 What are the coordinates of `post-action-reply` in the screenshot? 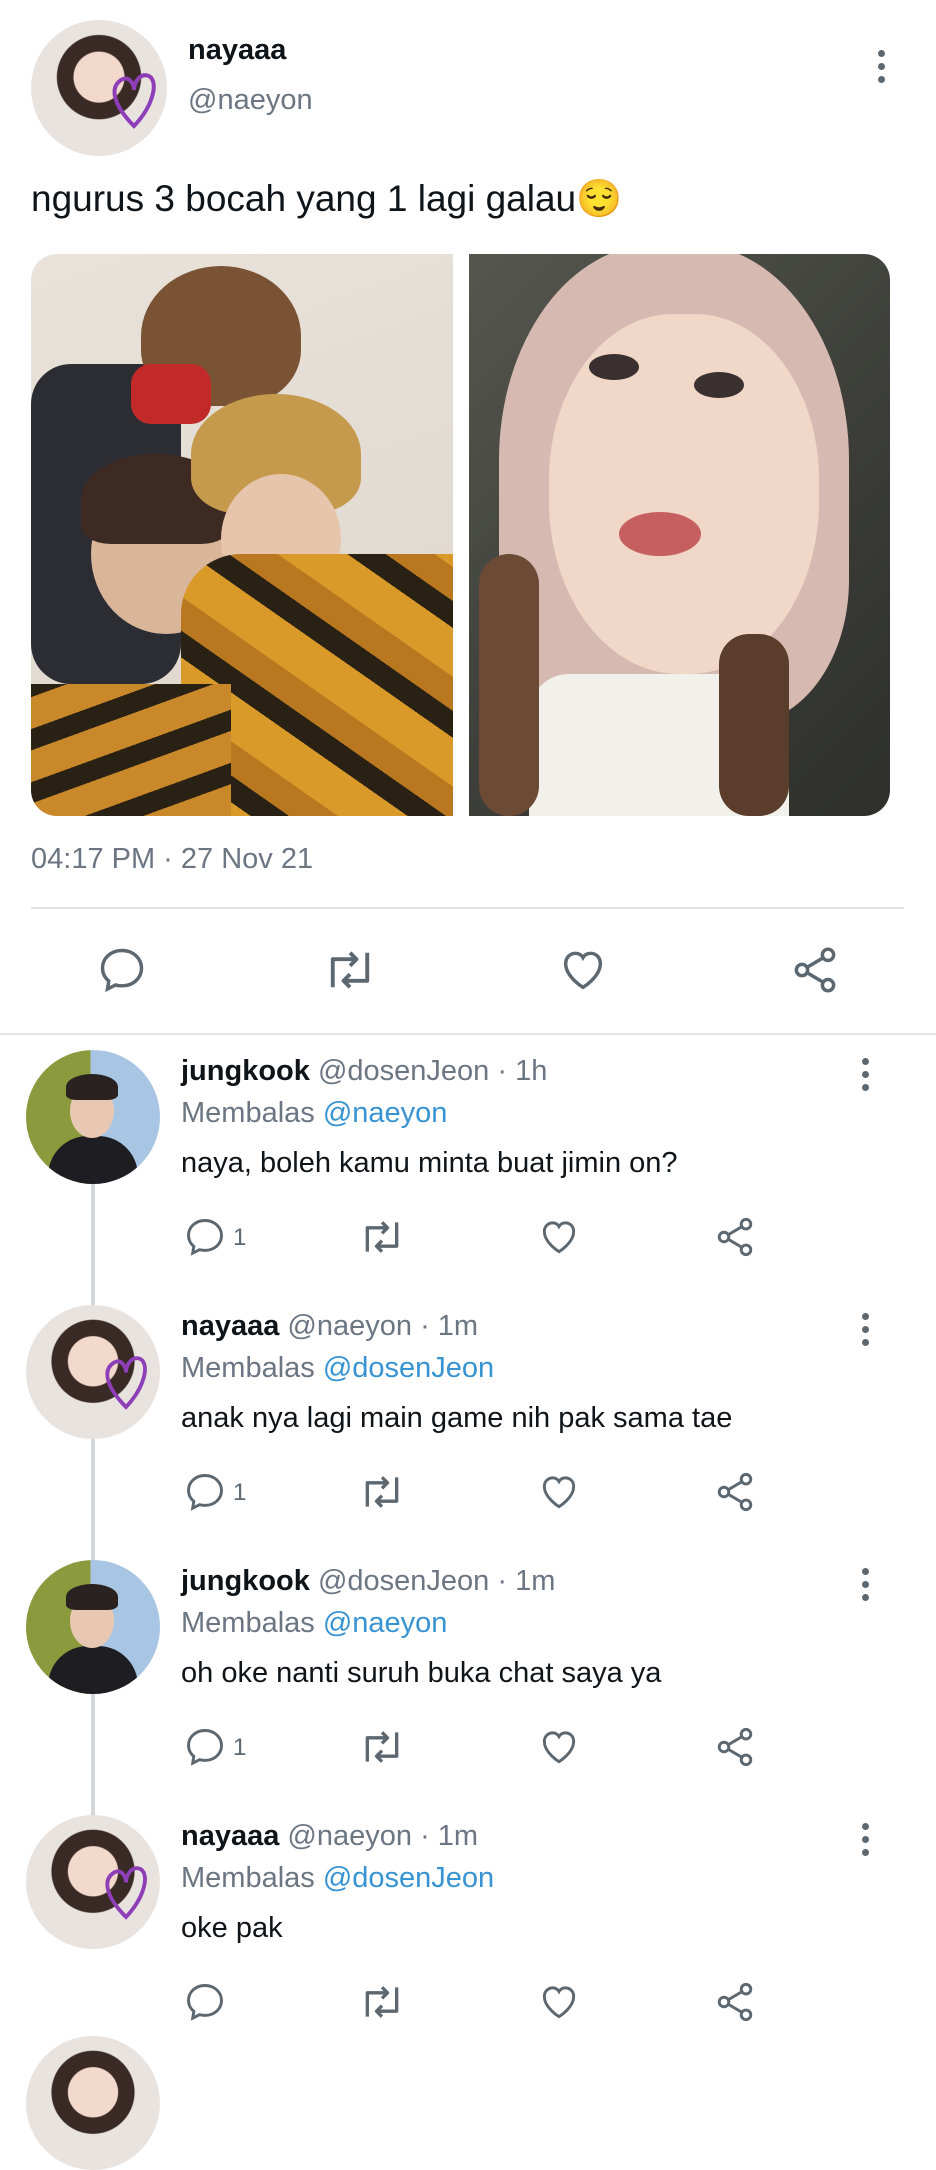 It's located at (122, 970).